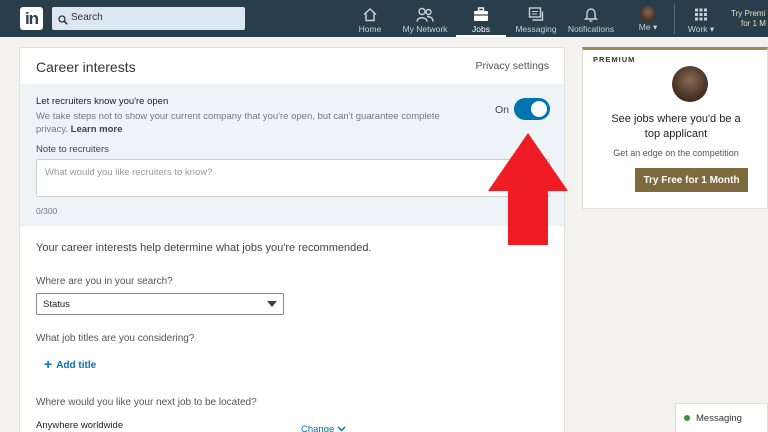 This screenshot has height=432, width=768. I want to click on premium-headline: See jobs where you'd be a top applicant, so click(676, 126).